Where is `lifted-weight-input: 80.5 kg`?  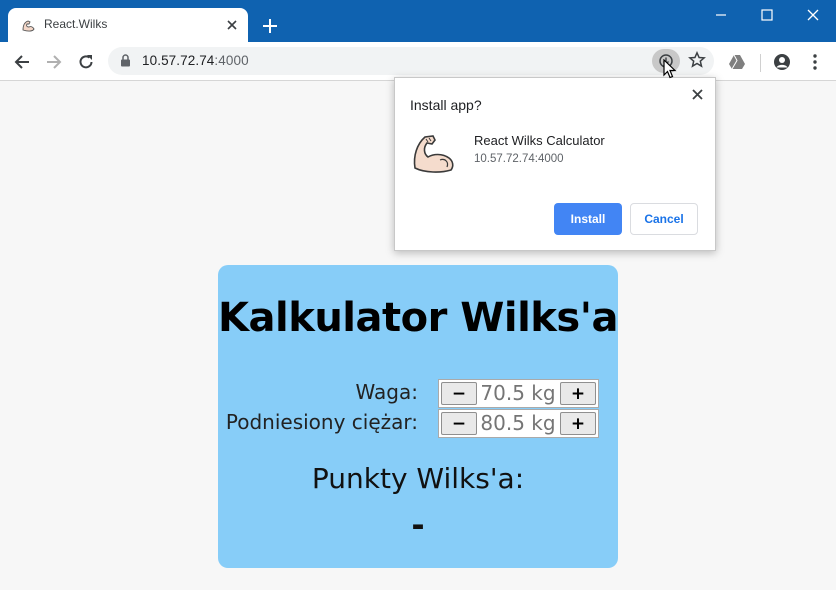 lifted-weight-input: 80.5 kg is located at coordinates (518, 423).